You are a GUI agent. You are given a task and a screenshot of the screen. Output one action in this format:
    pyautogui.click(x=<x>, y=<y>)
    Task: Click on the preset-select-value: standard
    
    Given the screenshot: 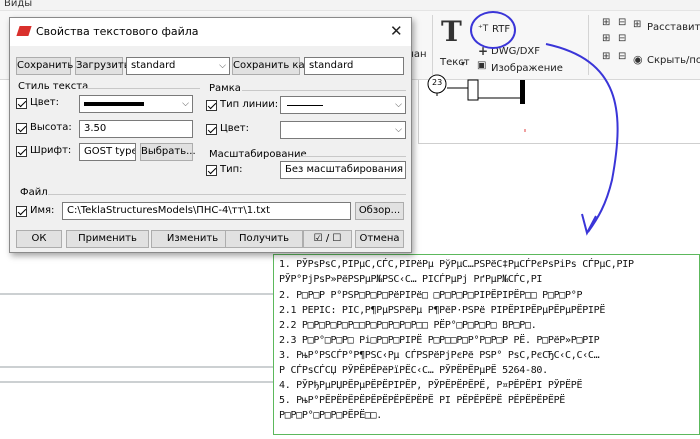 What is the action you would take?
    pyautogui.click(x=153, y=65)
    